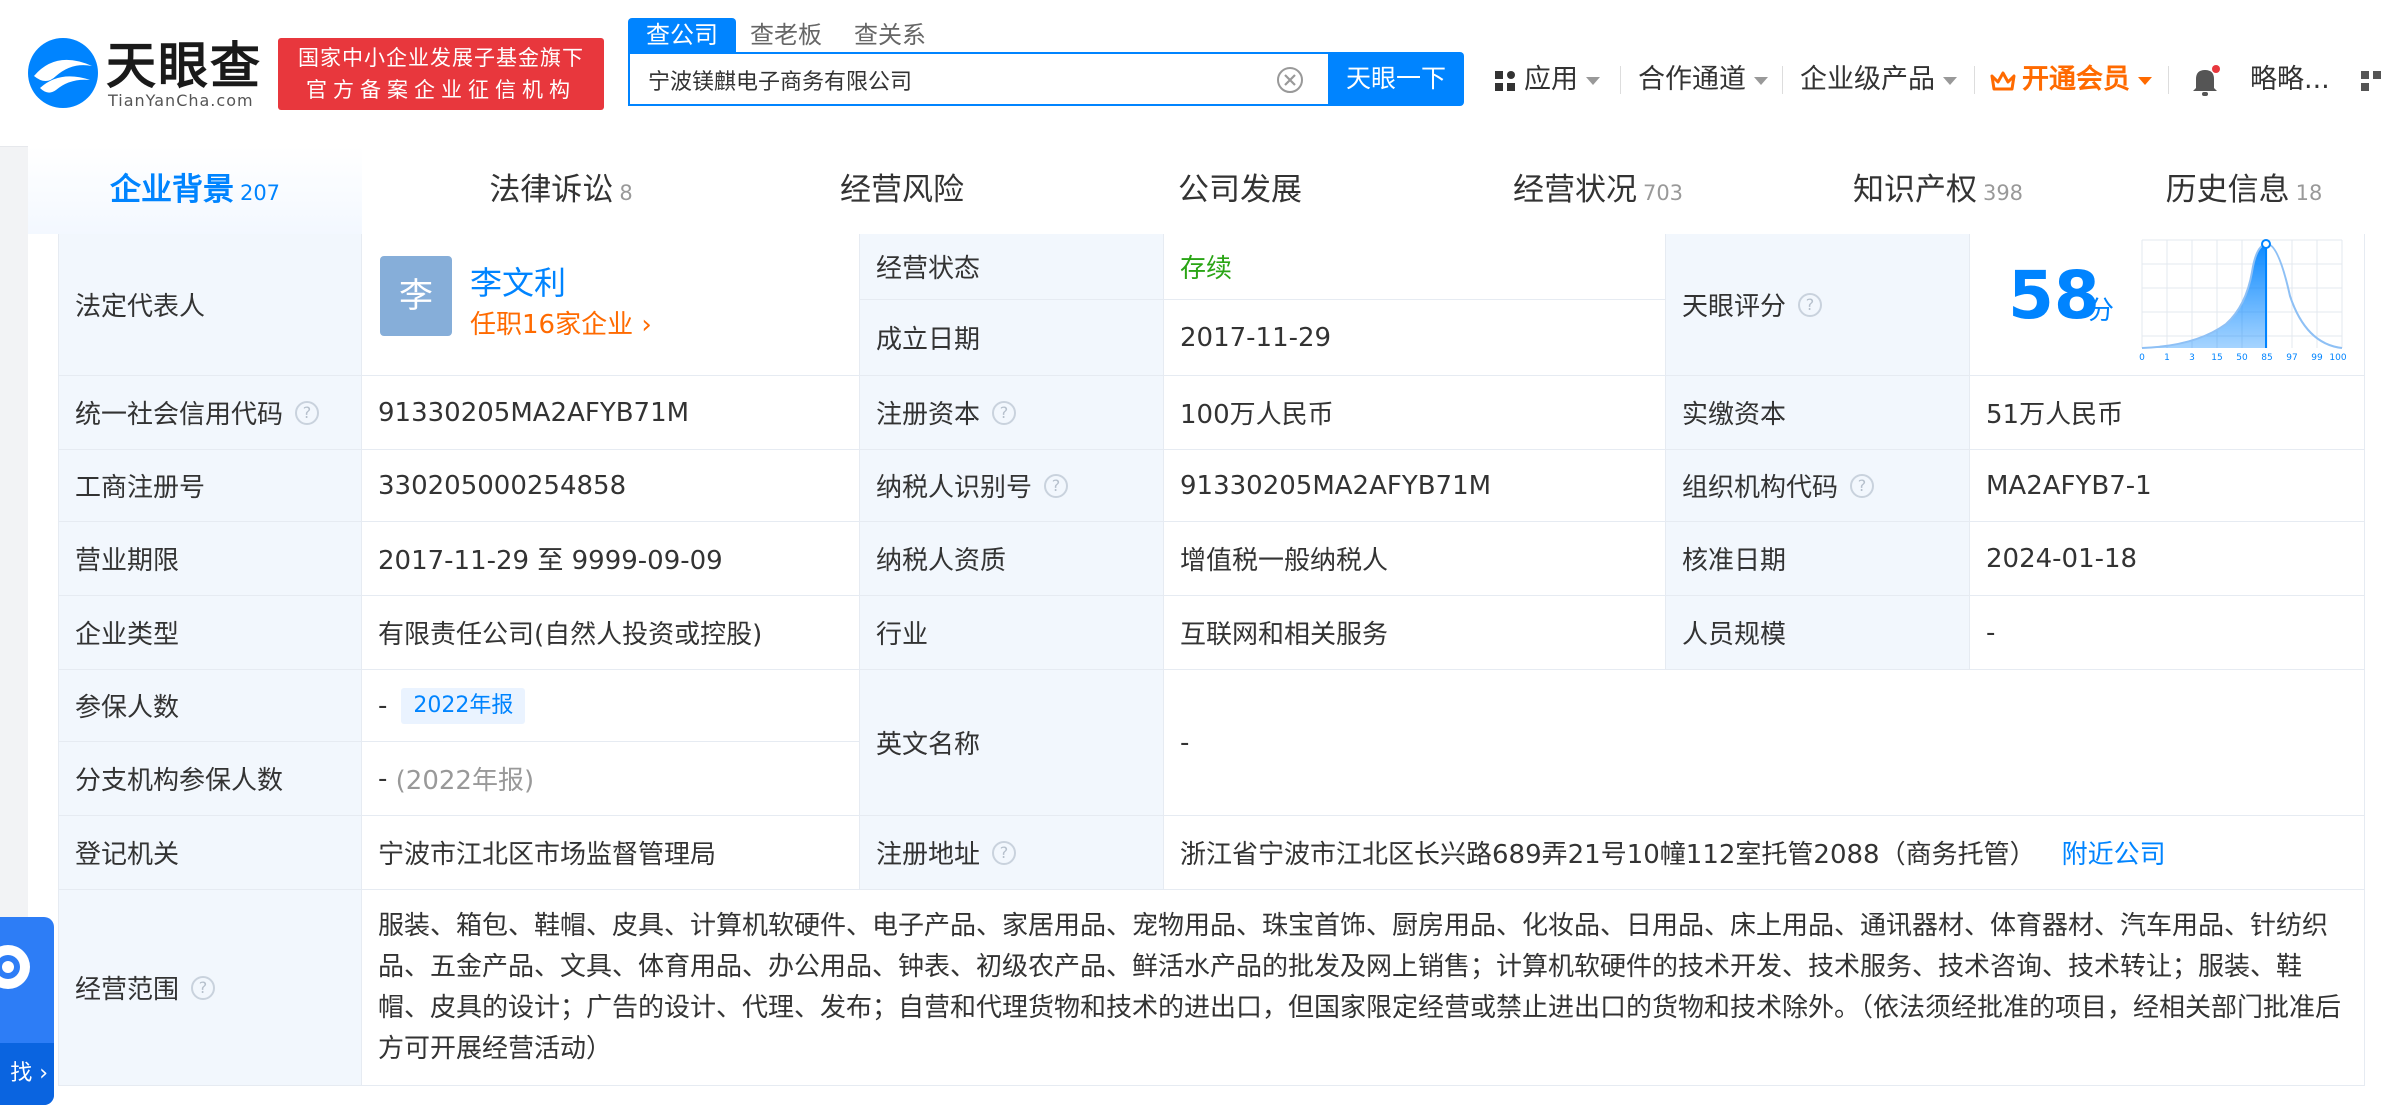  Describe the element at coordinates (181, 100) in the screenshot. I see `logo-domain: TianYanCha.com` at that location.